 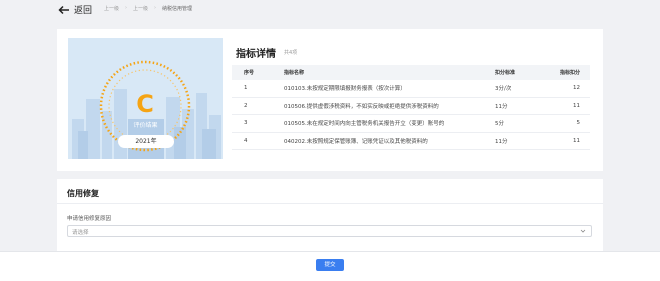 I want to click on deduction-standard: 3分/次, so click(x=503, y=89).